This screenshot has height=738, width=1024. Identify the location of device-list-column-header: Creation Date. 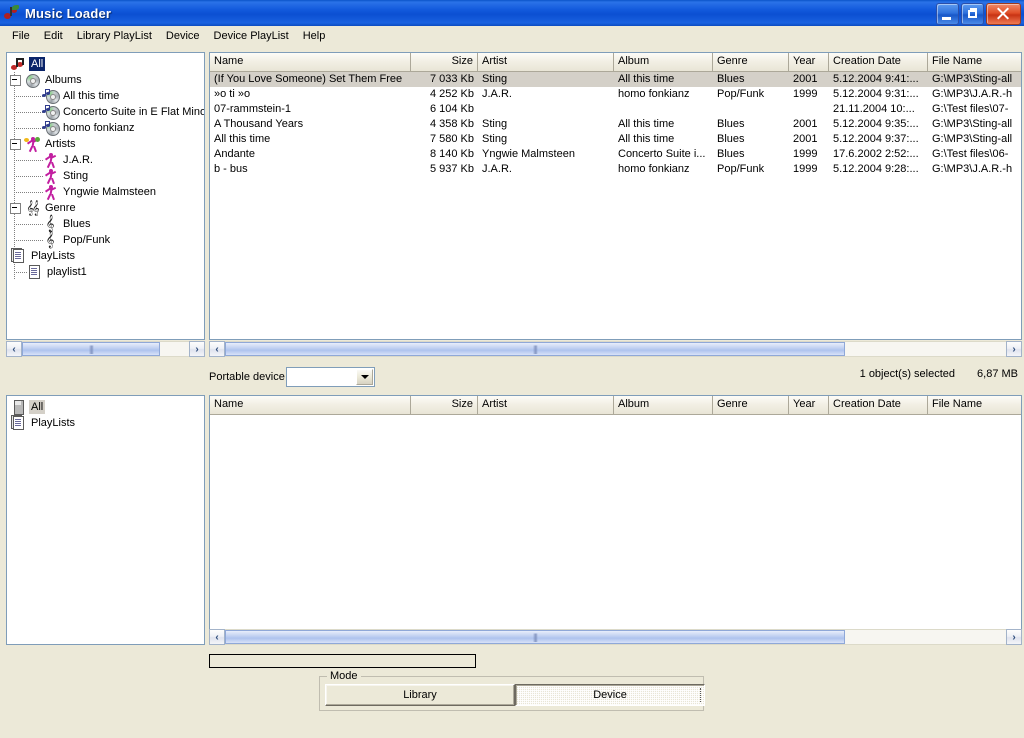
(878, 405).